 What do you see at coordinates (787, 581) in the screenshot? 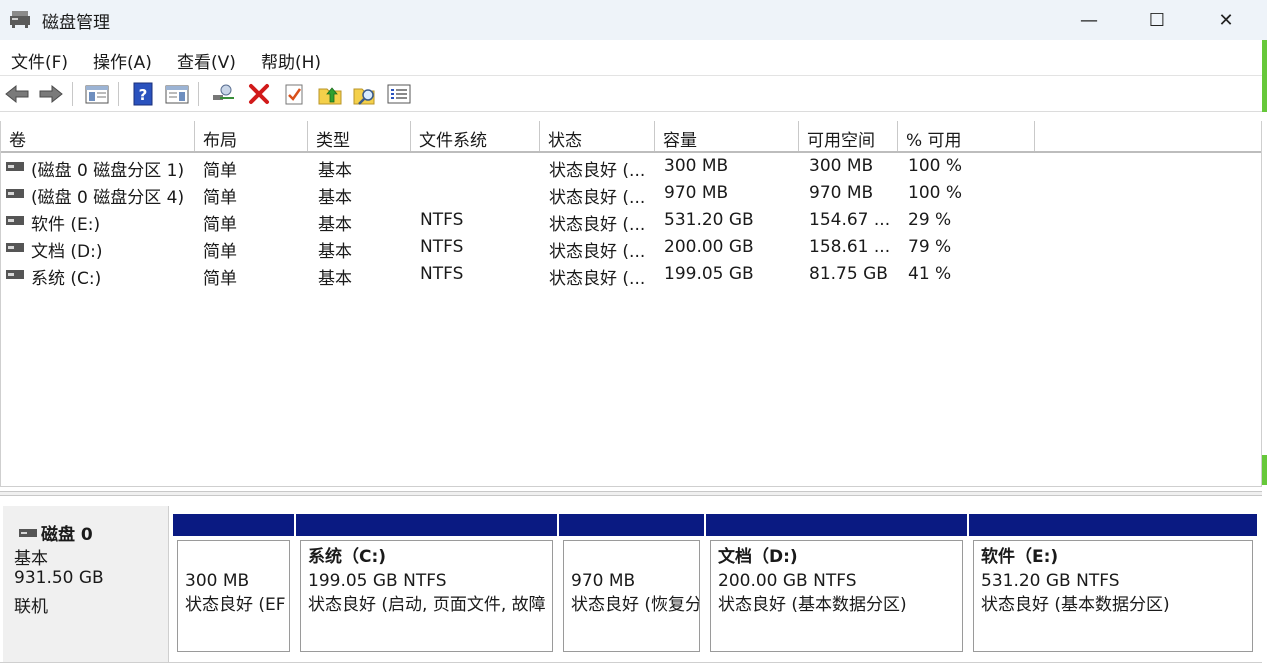
I see `partition-size: 200.00 GB NTFS` at bounding box center [787, 581].